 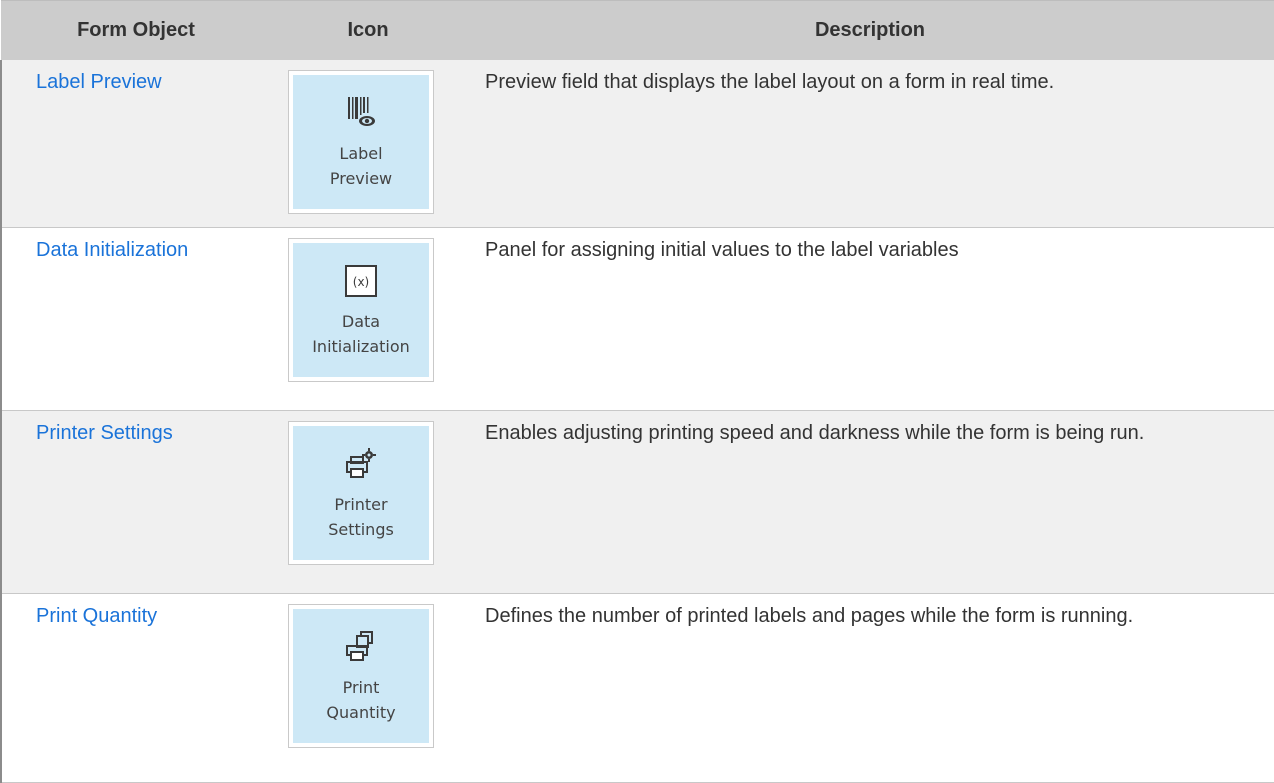 What do you see at coordinates (361, 464) in the screenshot?
I see `printer-settings-icon` at bounding box center [361, 464].